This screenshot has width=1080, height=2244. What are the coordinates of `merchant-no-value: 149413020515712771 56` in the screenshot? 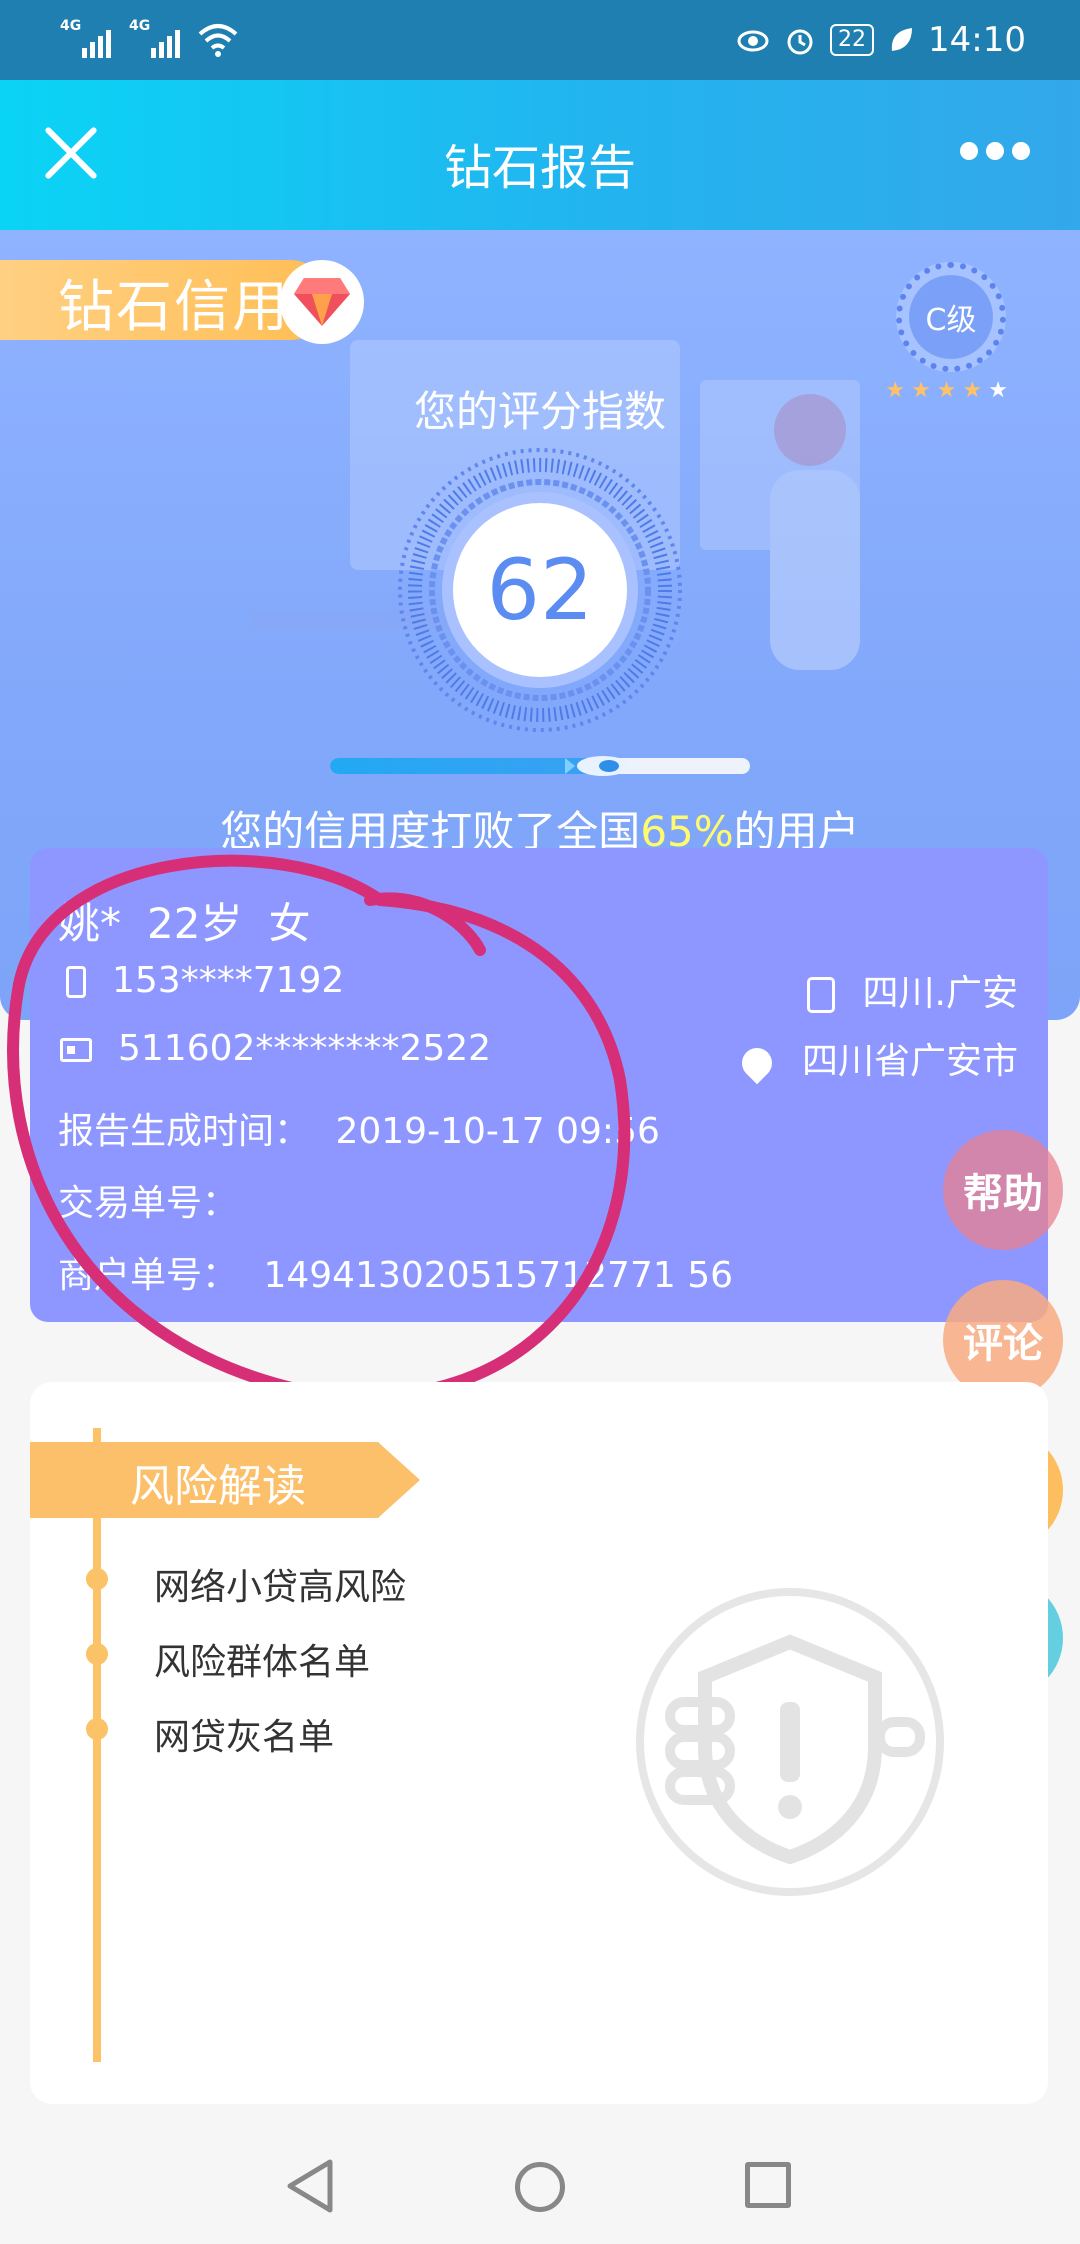 It's located at (498, 1275).